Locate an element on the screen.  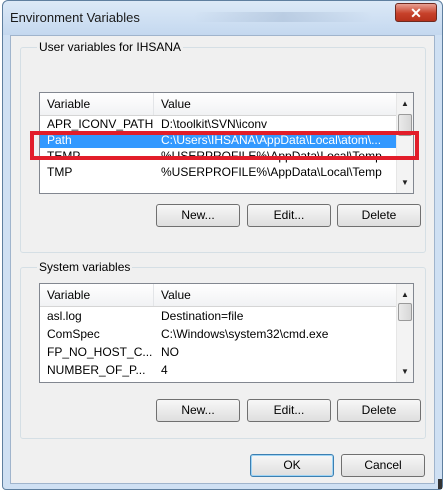
user-var-row: TEMP %USERPROFILE%\AppData\Local\Temp is located at coordinates (218, 156).